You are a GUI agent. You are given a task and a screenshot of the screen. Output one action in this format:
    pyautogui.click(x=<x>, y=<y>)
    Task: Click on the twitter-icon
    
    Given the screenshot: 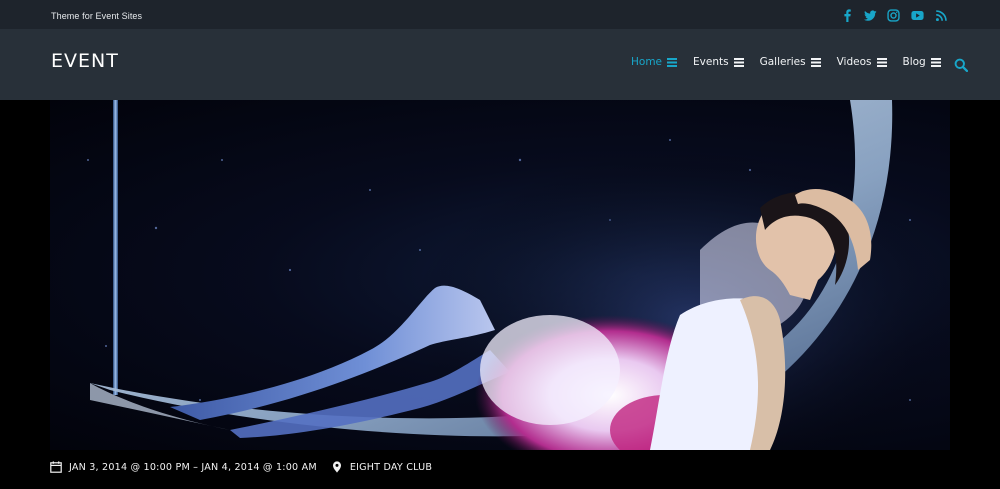 What is the action you would take?
    pyautogui.click(x=870, y=15)
    